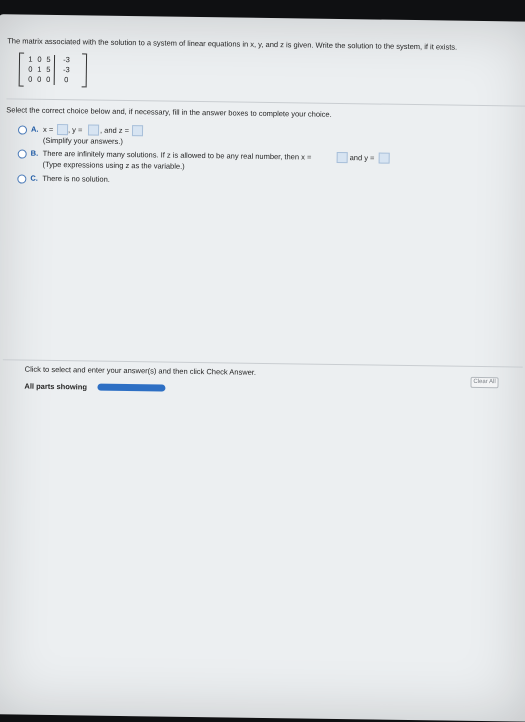 This screenshot has height=722, width=525. What do you see at coordinates (34, 129) in the screenshot?
I see `choice-a-letter: A.` at bounding box center [34, 129].